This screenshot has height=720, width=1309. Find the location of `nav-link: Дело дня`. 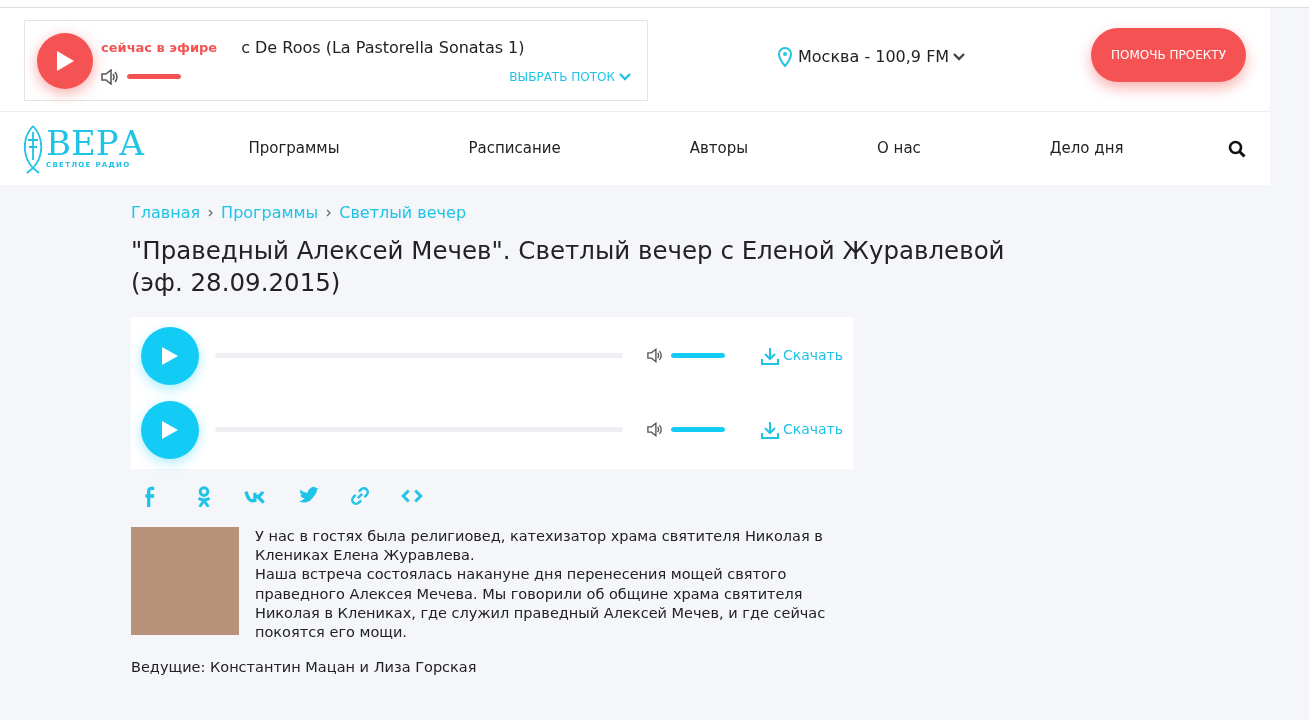

nav-link: Дело дня is located at coordinates (1086, 148).